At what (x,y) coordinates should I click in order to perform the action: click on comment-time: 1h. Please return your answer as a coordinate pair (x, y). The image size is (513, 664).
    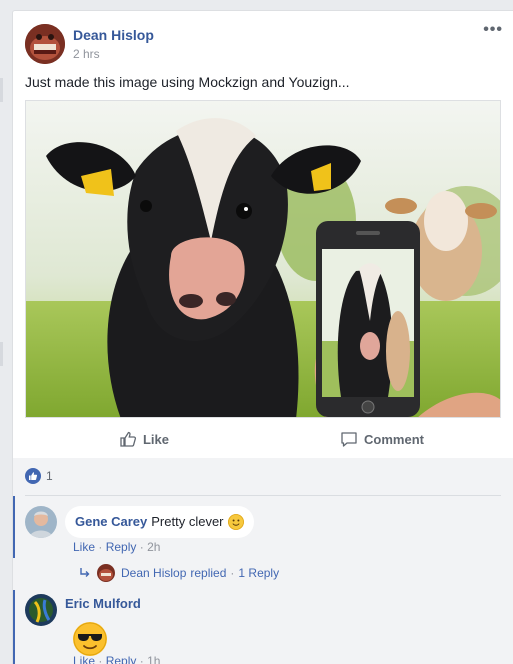
    Looking at the image, I should click on (153, 659).